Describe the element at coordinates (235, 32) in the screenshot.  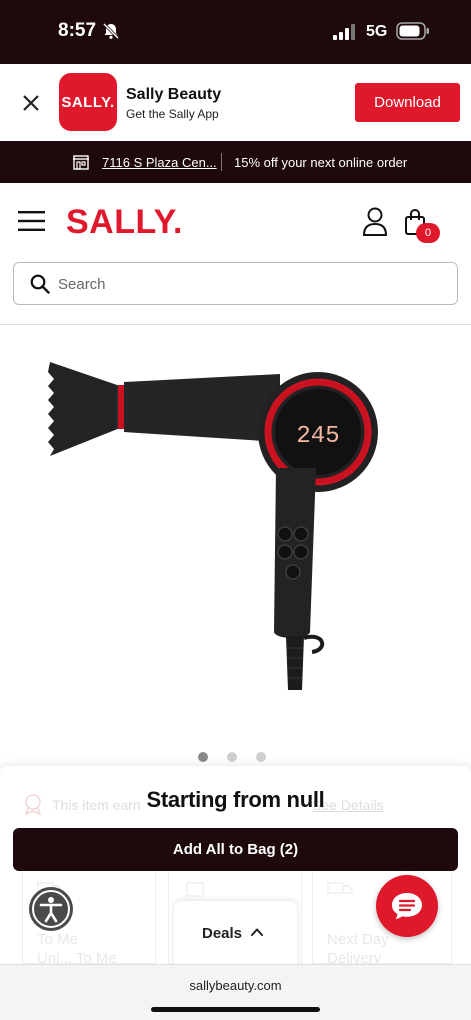
I see `status-bar: 8:57 5G` at that location.